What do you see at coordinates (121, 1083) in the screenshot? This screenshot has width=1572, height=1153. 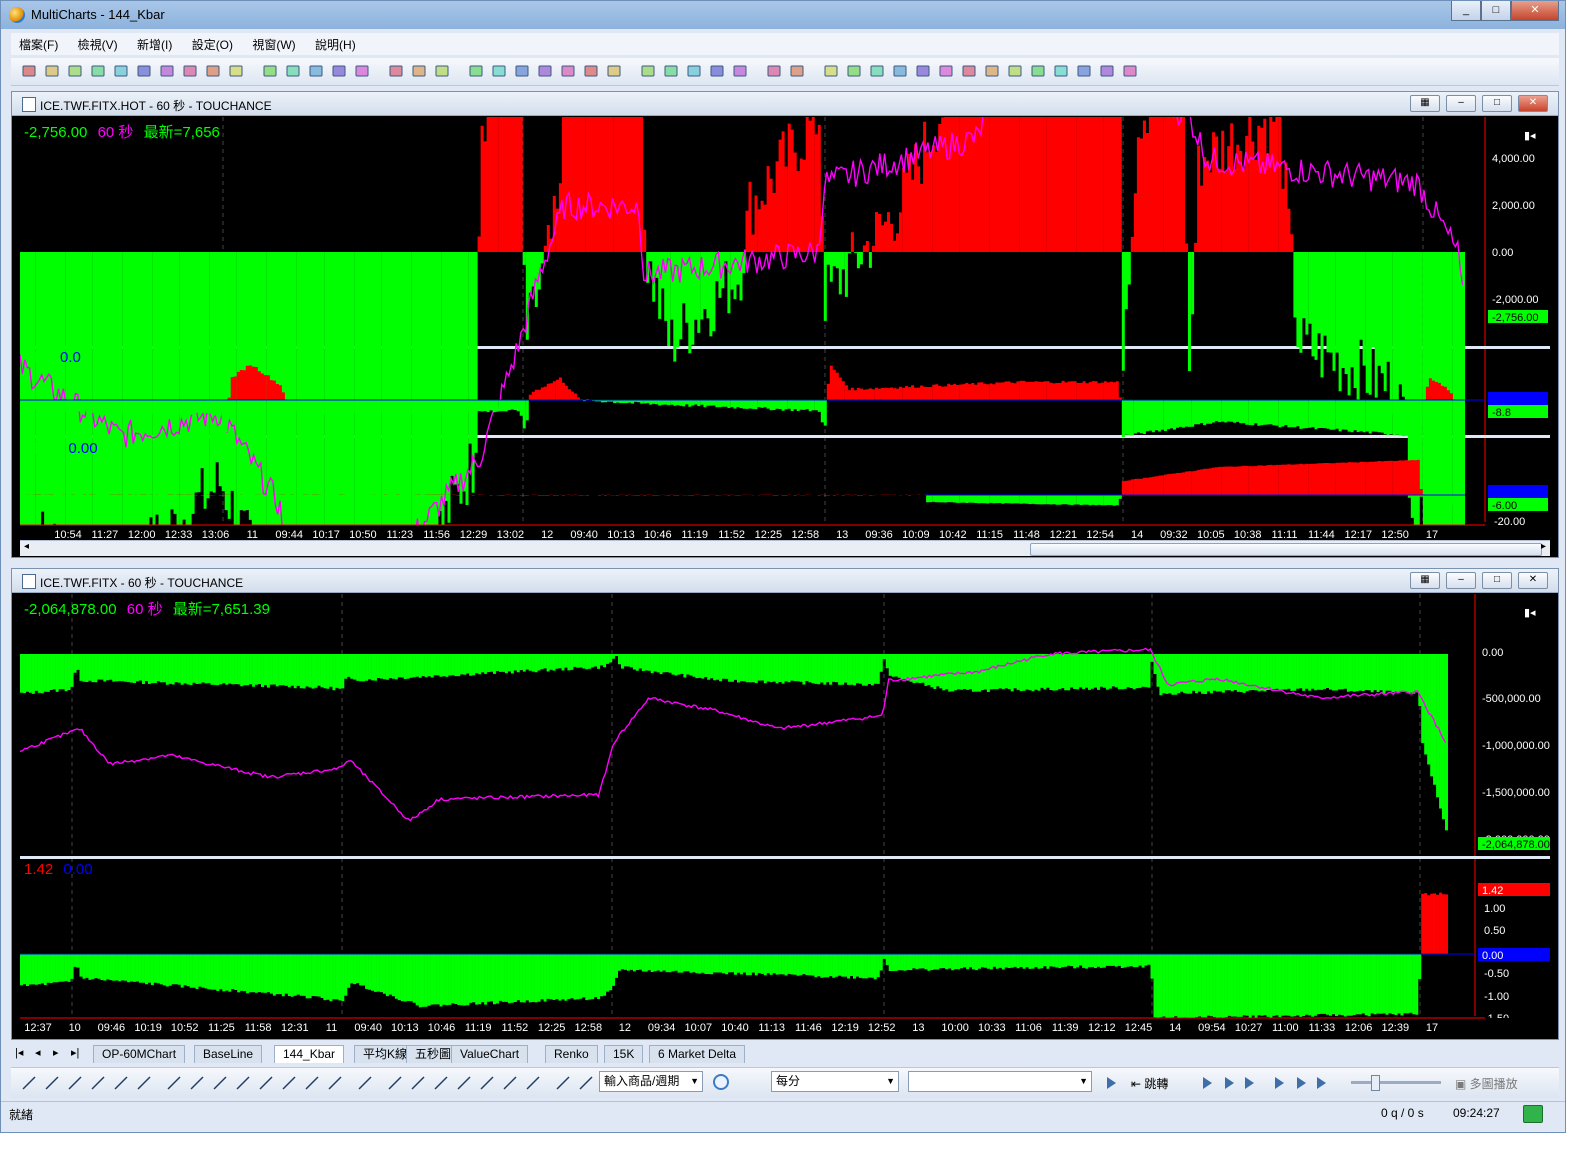 I see `ray-icon` at bounding box center [121, 1083].